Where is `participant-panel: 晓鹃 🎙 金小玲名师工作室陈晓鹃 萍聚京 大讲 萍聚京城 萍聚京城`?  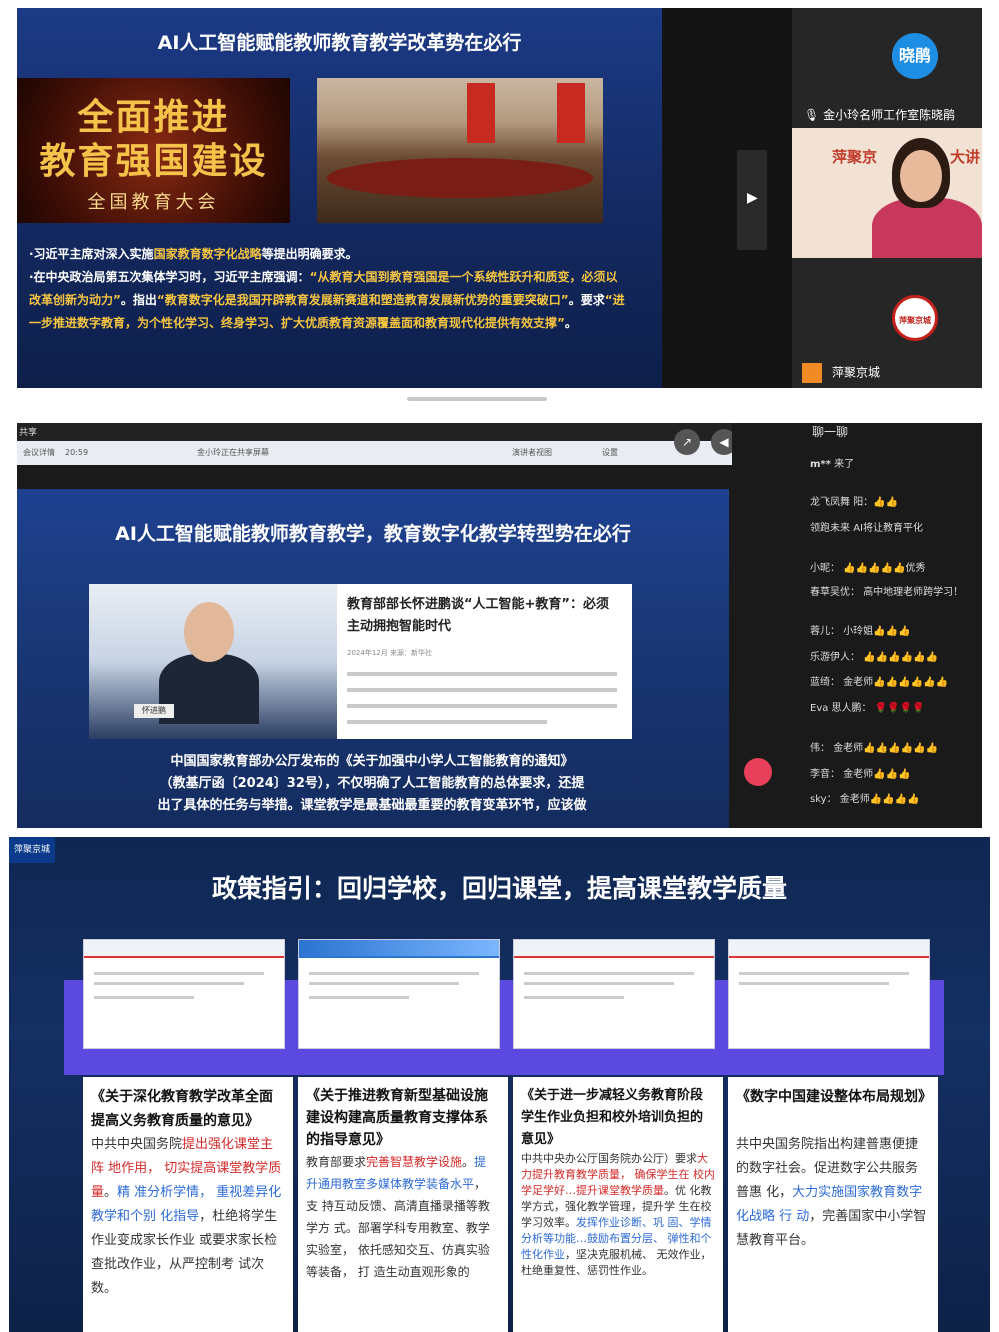 participant-panel: 晓鹃 🎙 金小玲名师工作室陈晓鹃 萍聚京 大讲 萍聚京城 萍聚京城 is located at coordinates (887, 198).